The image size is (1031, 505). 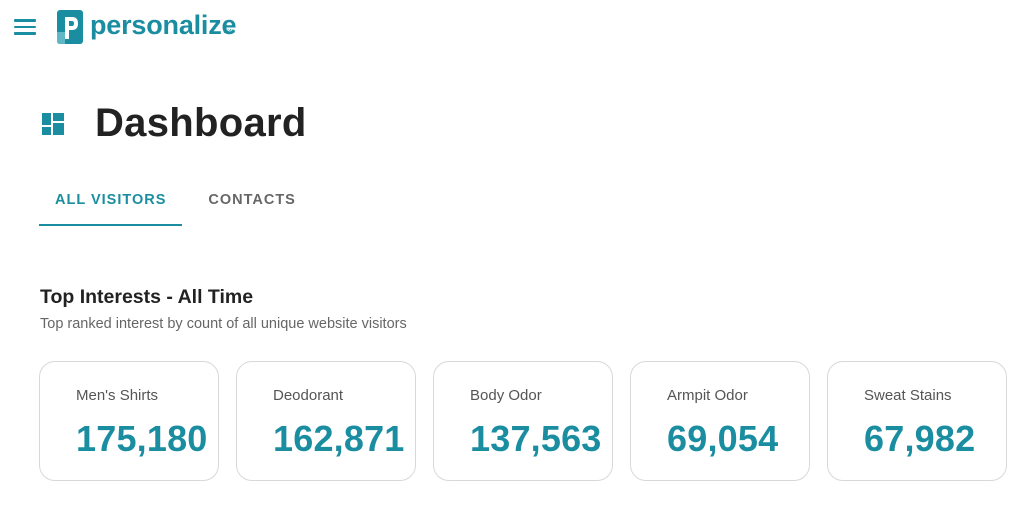 I want to click on beta-badge: beta, so click(x=229, y=32).